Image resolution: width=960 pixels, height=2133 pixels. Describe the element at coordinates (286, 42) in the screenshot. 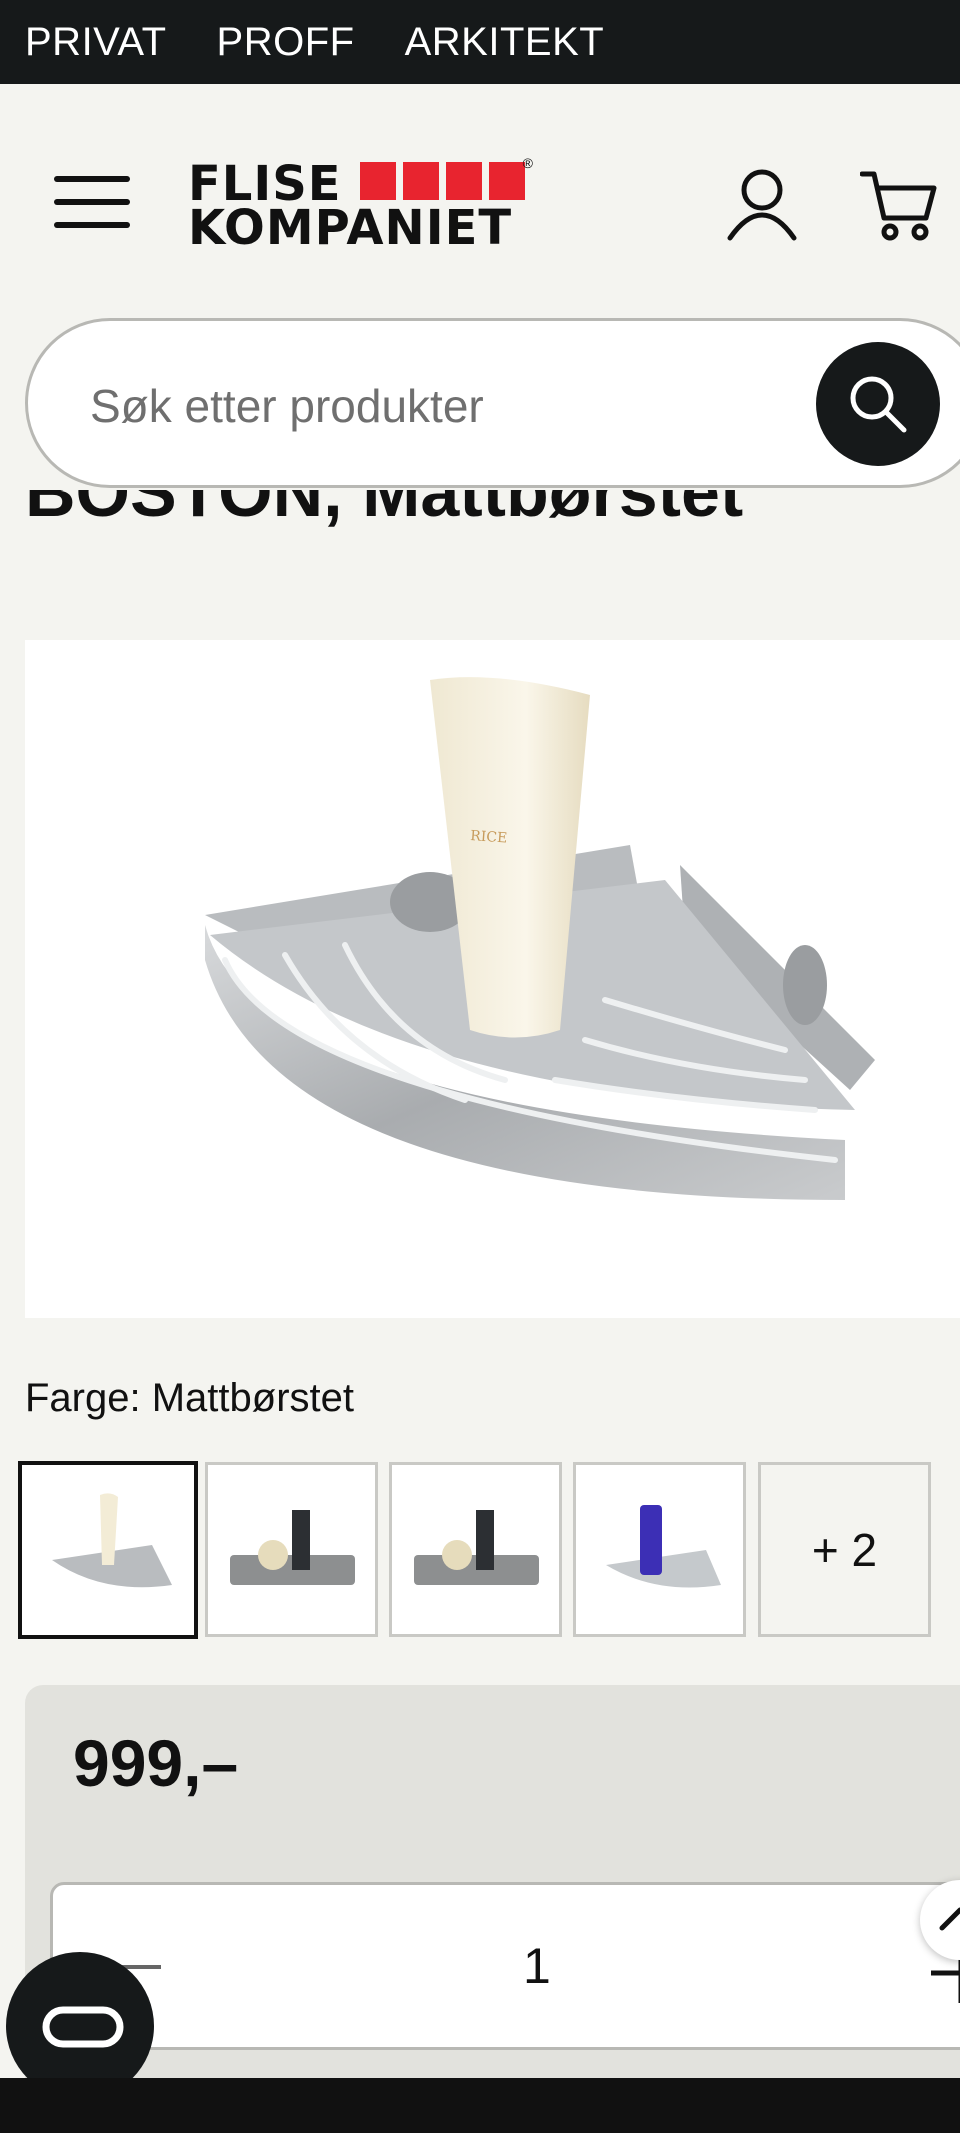

I see `nav-proff: PROFF` at that location.